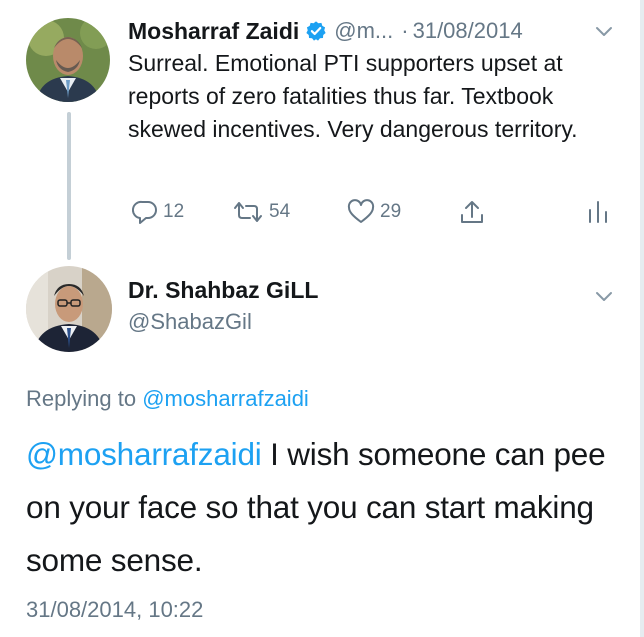 The height and width of the screenshot is (637, 644). Describe the element at coordinates (468, 31) in the screenshot. I see `tweet1-date: 31/08/2014` at that location.